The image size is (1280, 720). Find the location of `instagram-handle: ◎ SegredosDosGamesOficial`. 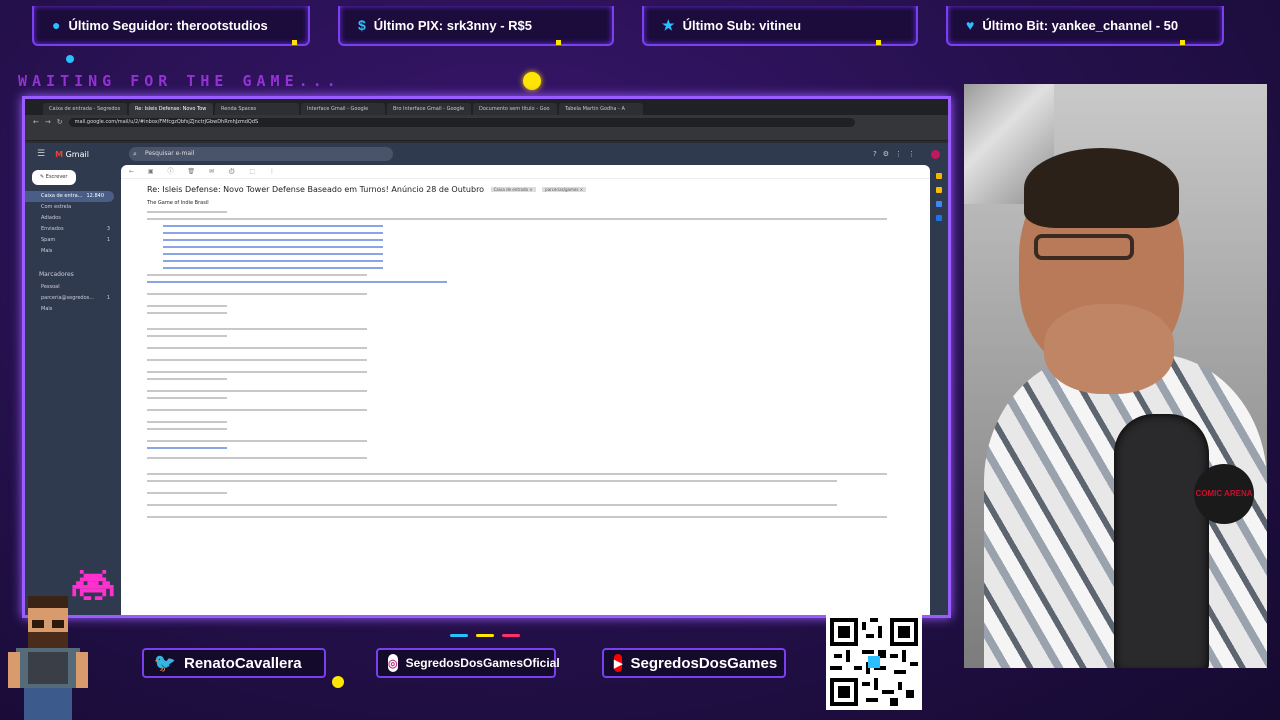

instagram-handle: ◎ SegredosDosGamesOficial is located at coordinates (468, 663).